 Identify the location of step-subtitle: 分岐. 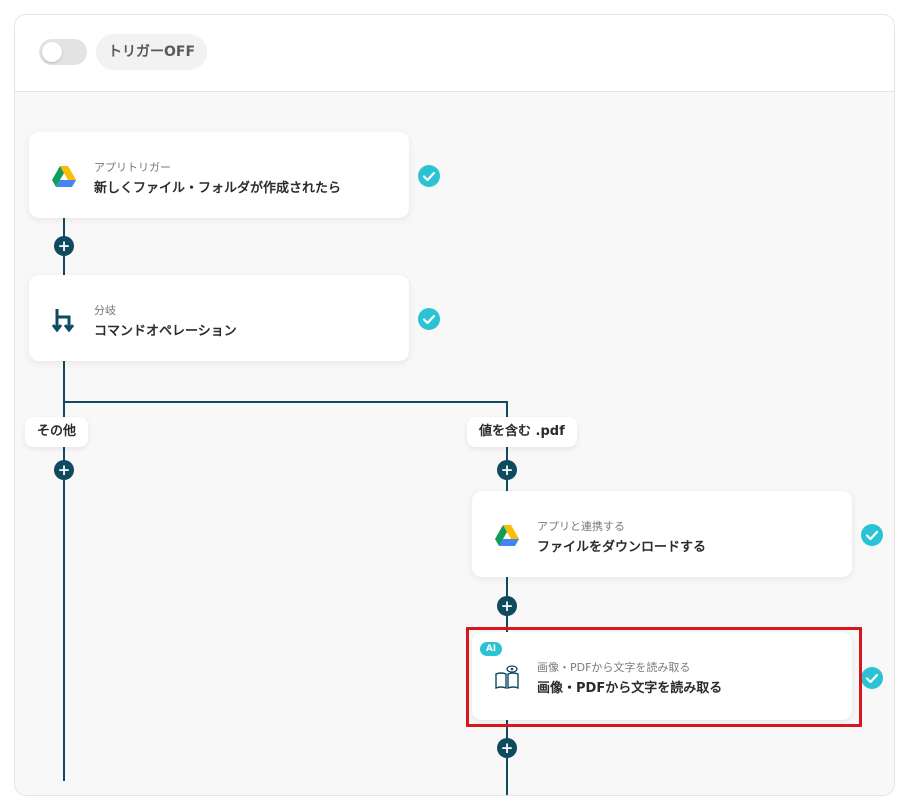
(105, 310).